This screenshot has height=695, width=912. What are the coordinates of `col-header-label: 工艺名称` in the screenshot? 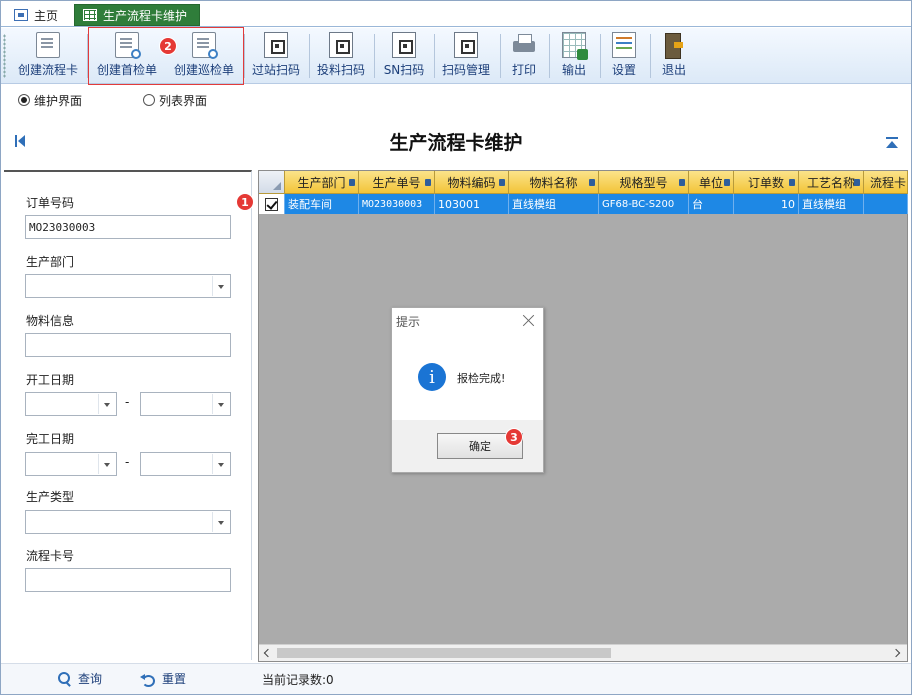 It's located at (830, 182).